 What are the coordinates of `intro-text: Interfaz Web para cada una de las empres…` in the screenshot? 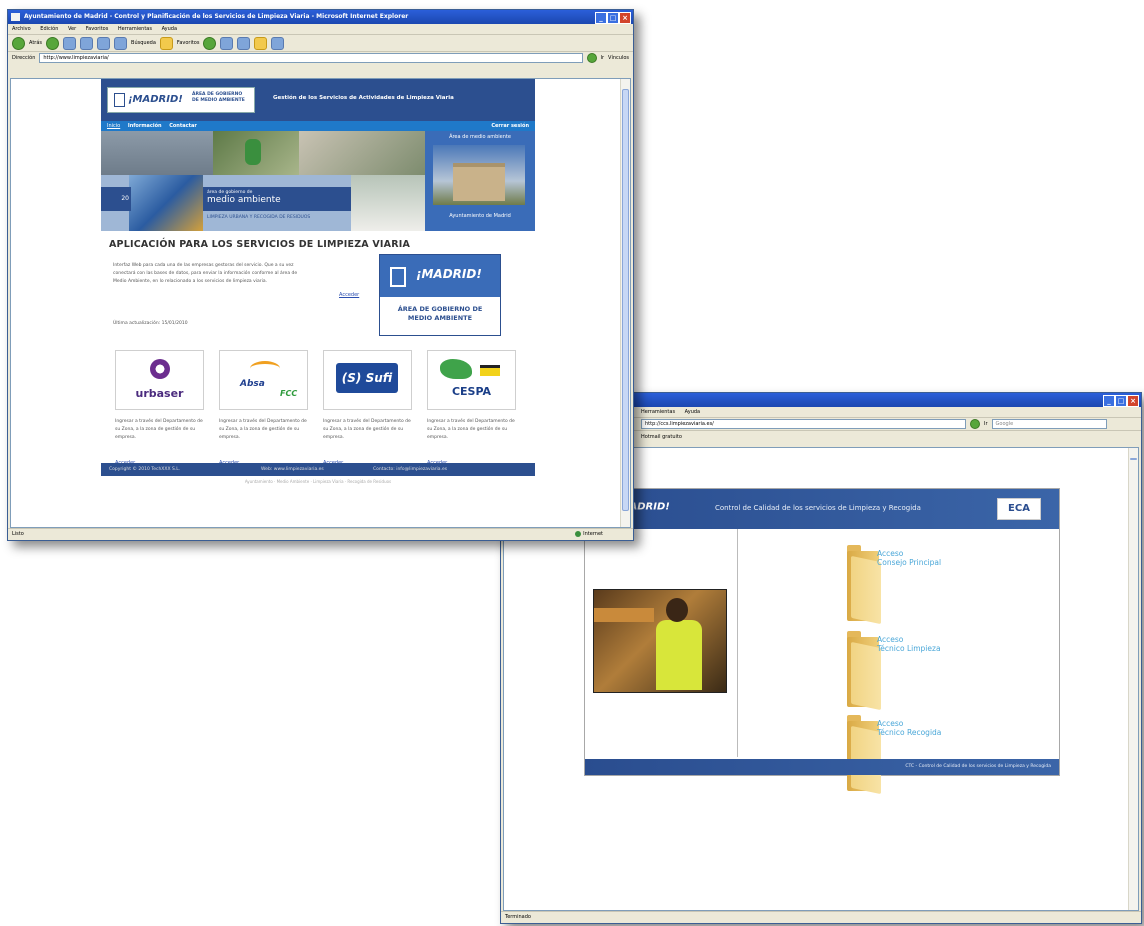 It's located at (205, 273).